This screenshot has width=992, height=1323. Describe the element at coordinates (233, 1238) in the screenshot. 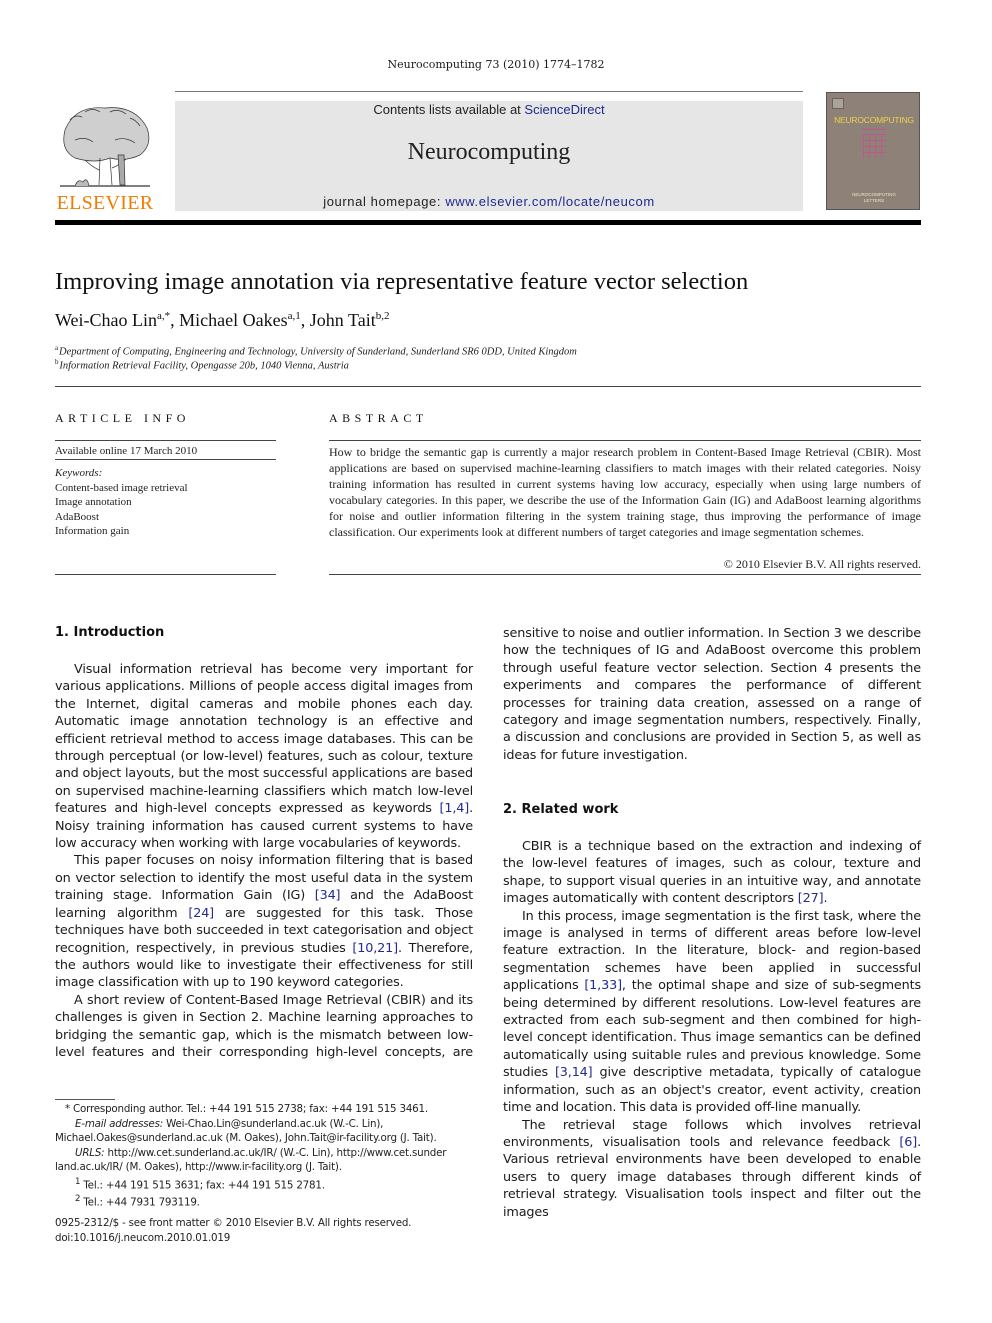

I see `doi-link: doi:10.1016/j.neucom.2010.01.019` at that location.